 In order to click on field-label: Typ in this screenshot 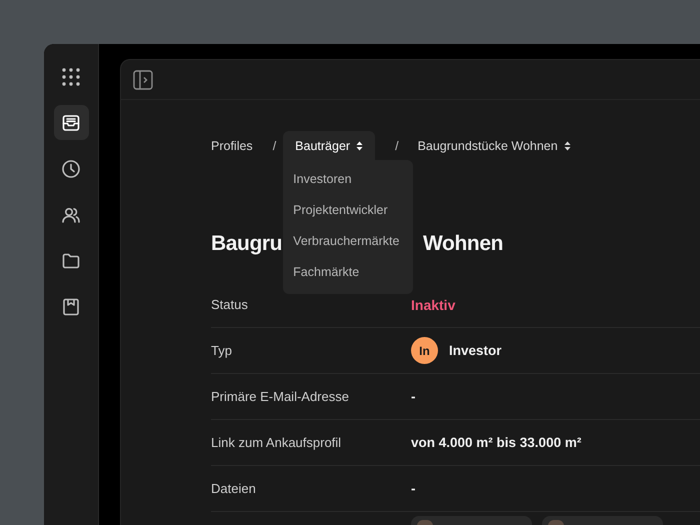, I will do `click(222, 350)`.